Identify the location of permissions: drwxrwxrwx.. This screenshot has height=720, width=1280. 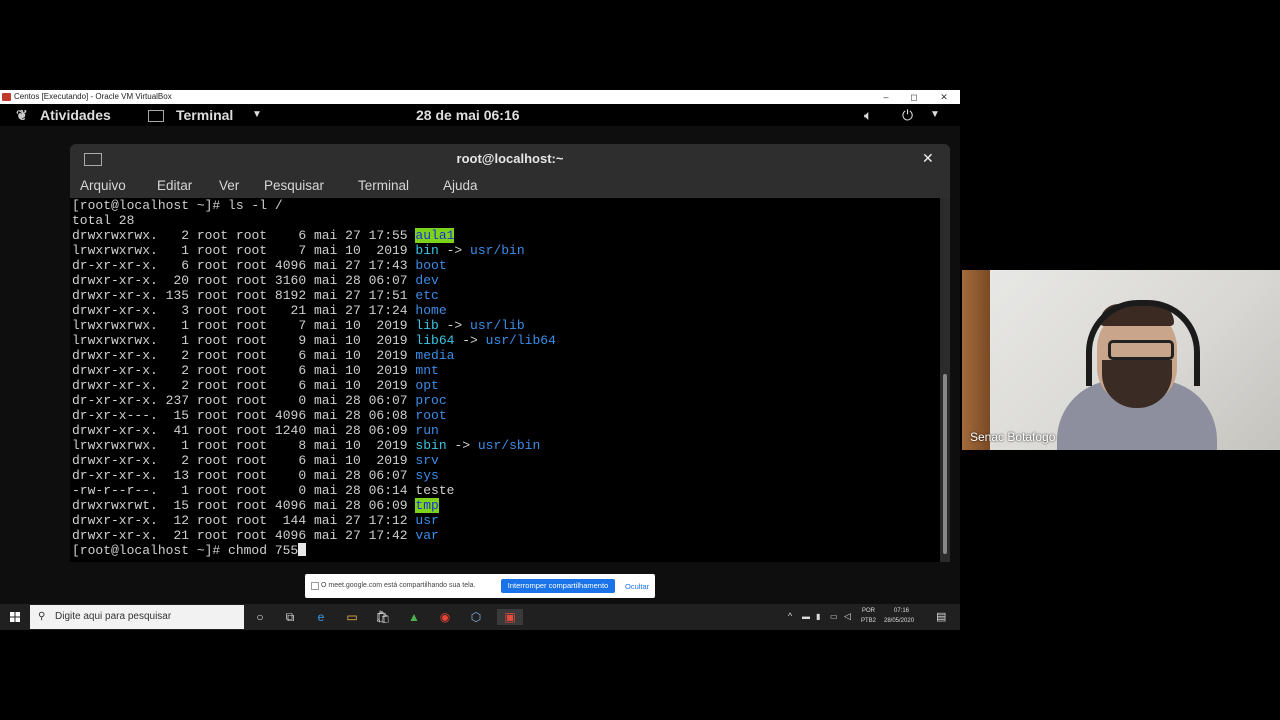
(115, 235).